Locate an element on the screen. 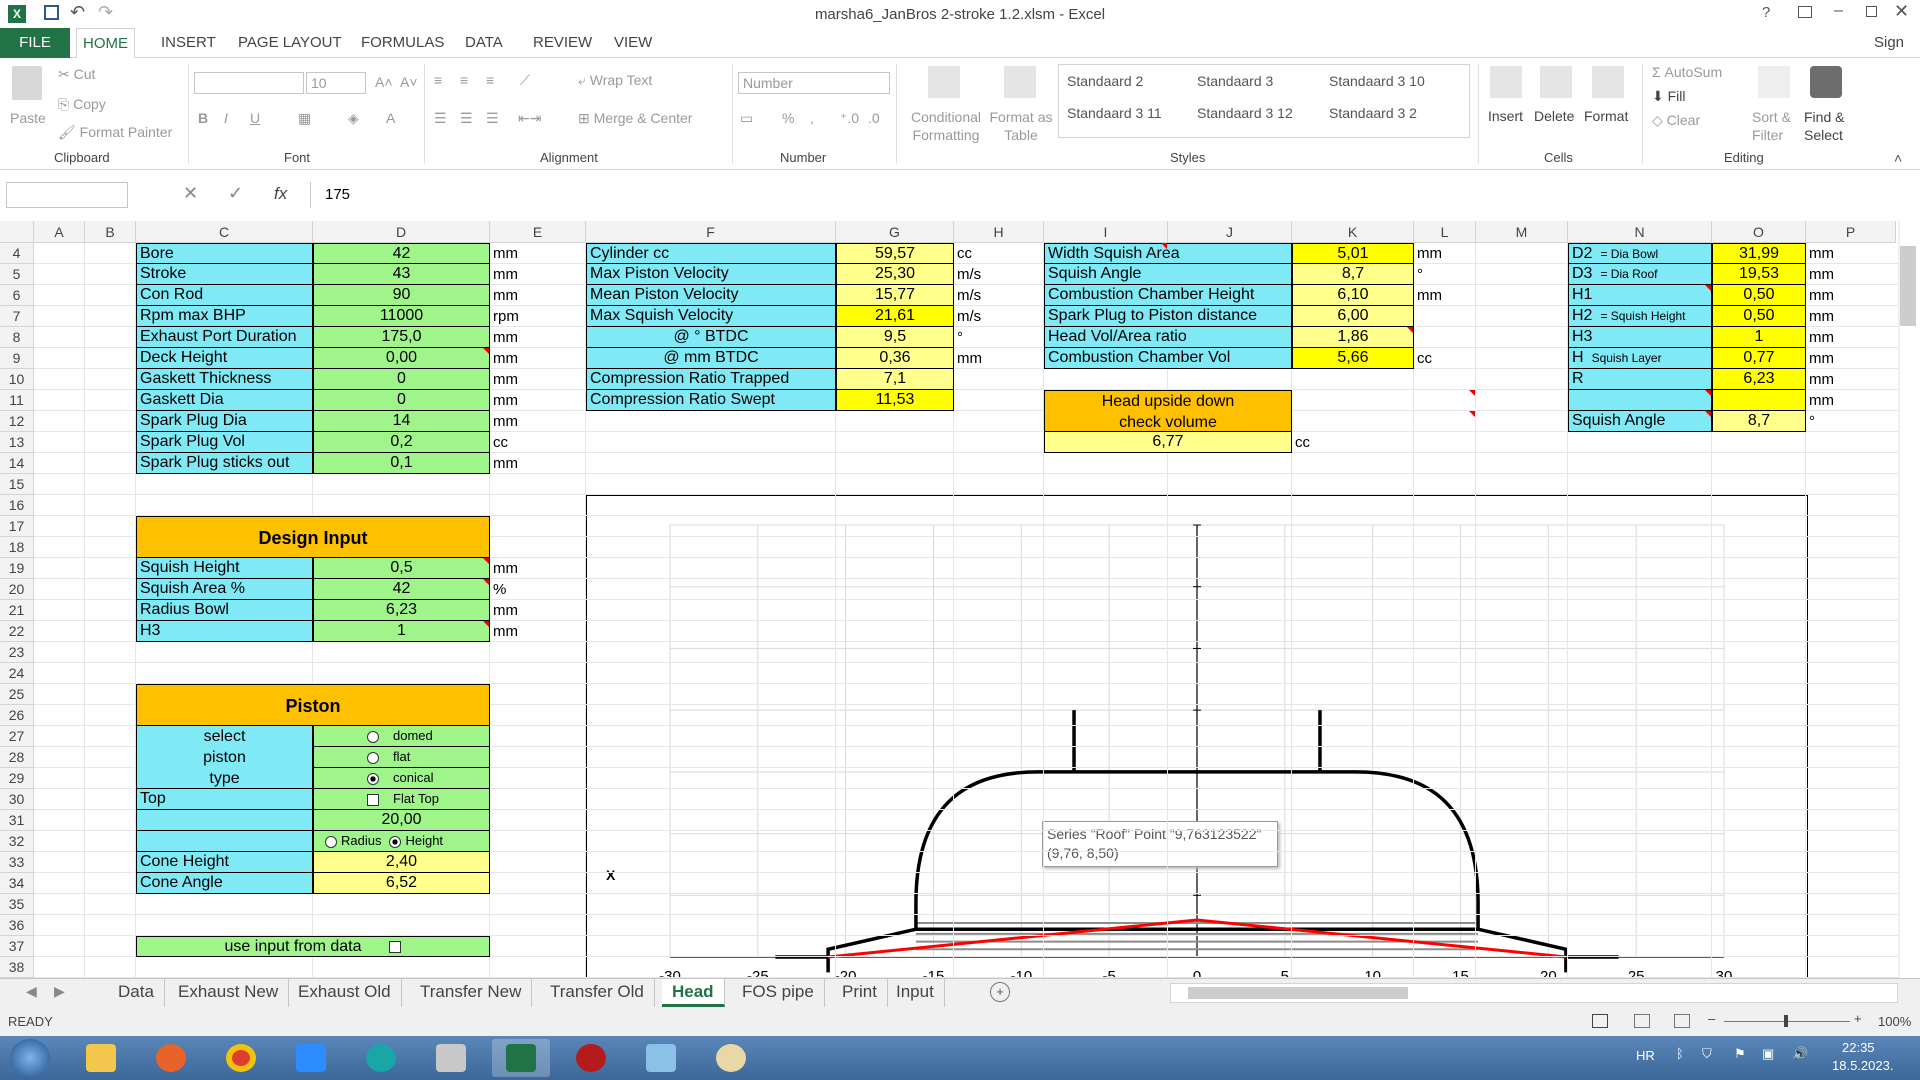 The height and width of the screenshot is (1080, 1920). row-header-21: 21 is located at coordinates (17, 610).